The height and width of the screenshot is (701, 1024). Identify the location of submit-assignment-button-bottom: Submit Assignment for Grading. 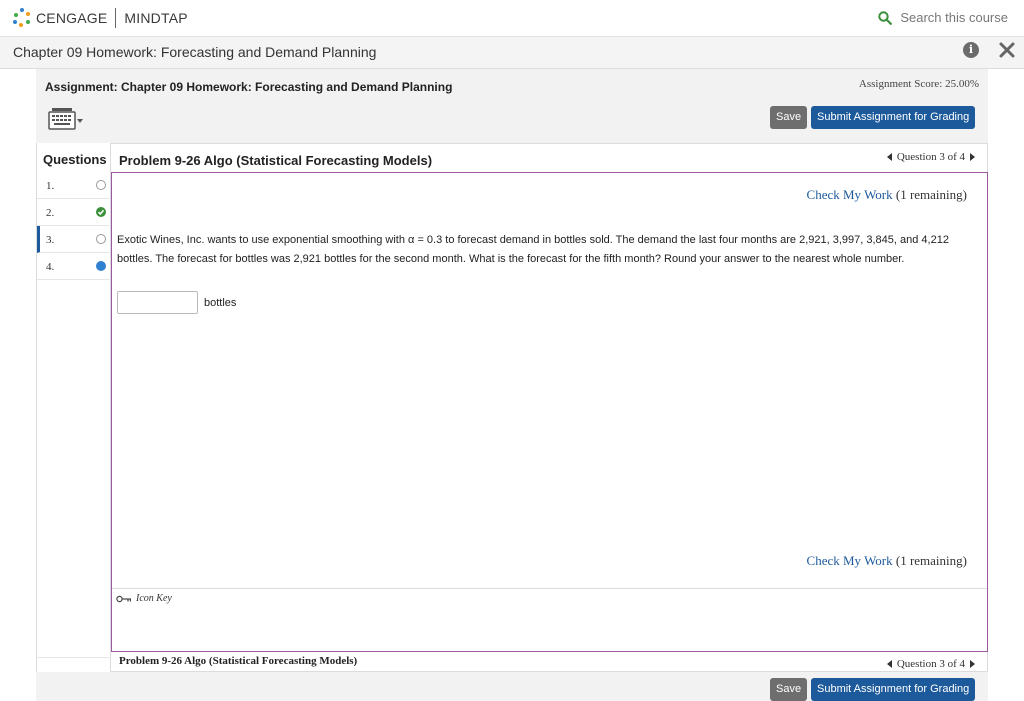
(893, 689).